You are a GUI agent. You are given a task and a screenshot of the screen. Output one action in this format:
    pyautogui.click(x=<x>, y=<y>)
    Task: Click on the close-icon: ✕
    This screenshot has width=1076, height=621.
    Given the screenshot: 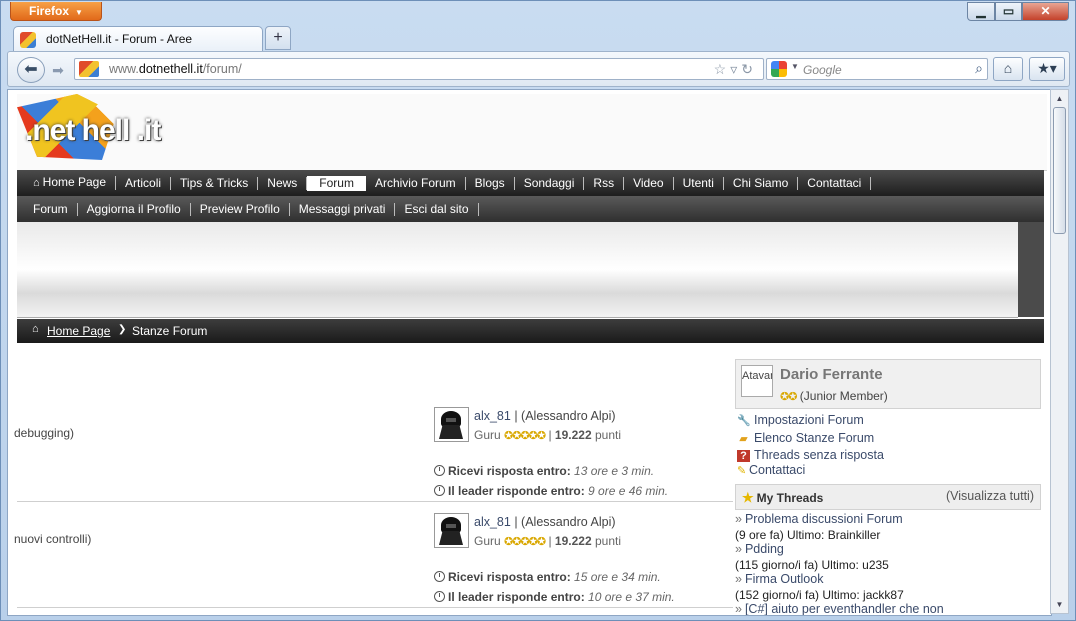 What is the action you would take?
    pyautogui.click(x=1045, y=11)
    